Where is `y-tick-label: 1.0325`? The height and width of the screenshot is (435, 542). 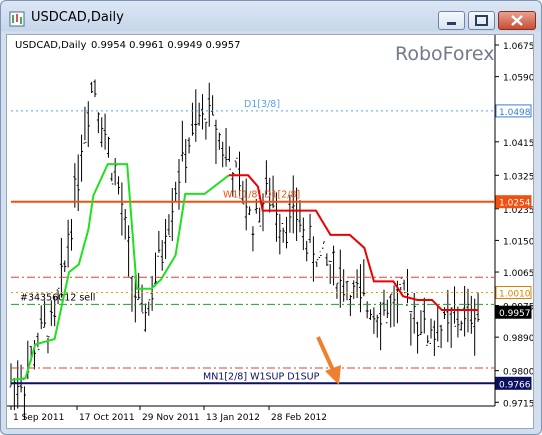 y-tick-label: 1.0325 is located at coordinates (518, 177).